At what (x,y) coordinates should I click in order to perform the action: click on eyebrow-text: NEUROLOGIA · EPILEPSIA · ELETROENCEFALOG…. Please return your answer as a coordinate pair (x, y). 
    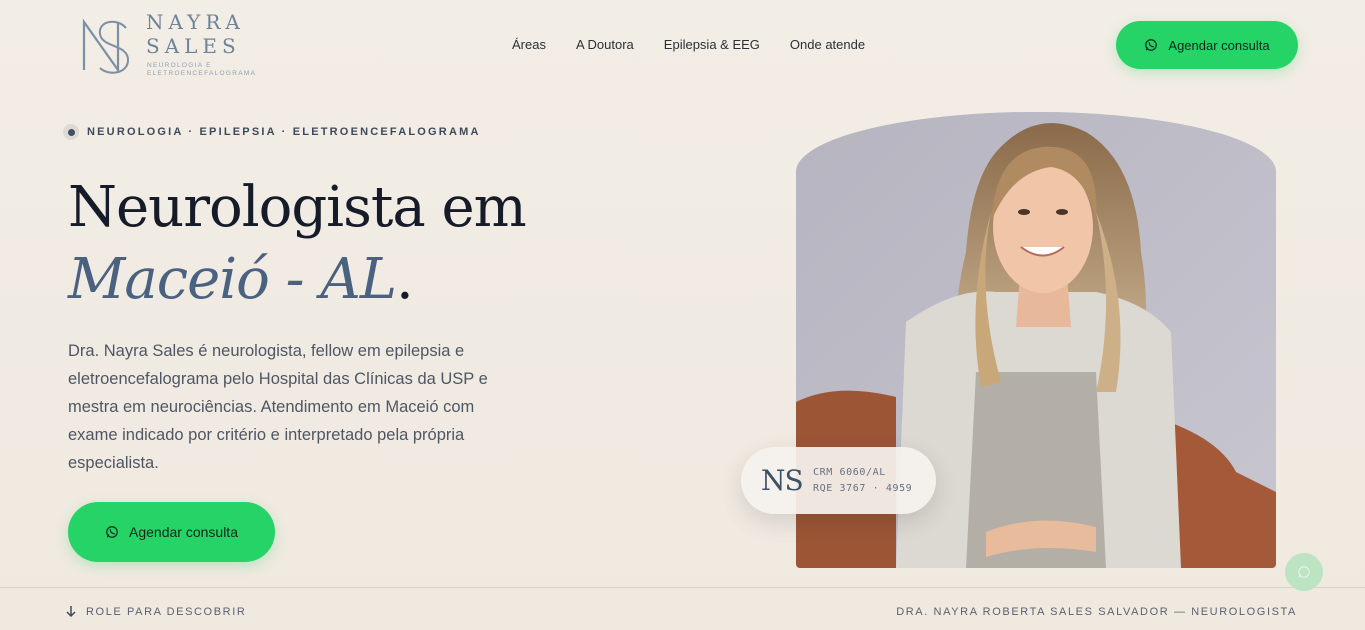
    Looking at the image, I should click on (284, 132).